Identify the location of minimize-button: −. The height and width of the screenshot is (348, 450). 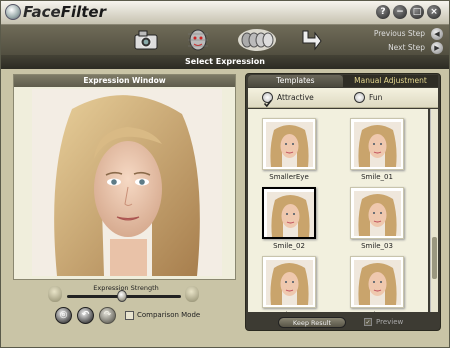
(400, 12).